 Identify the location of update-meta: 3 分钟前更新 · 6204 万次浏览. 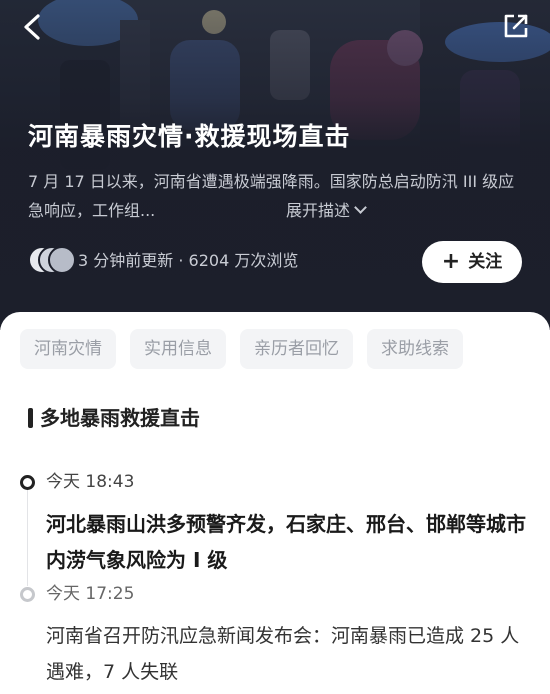
(188, 260).